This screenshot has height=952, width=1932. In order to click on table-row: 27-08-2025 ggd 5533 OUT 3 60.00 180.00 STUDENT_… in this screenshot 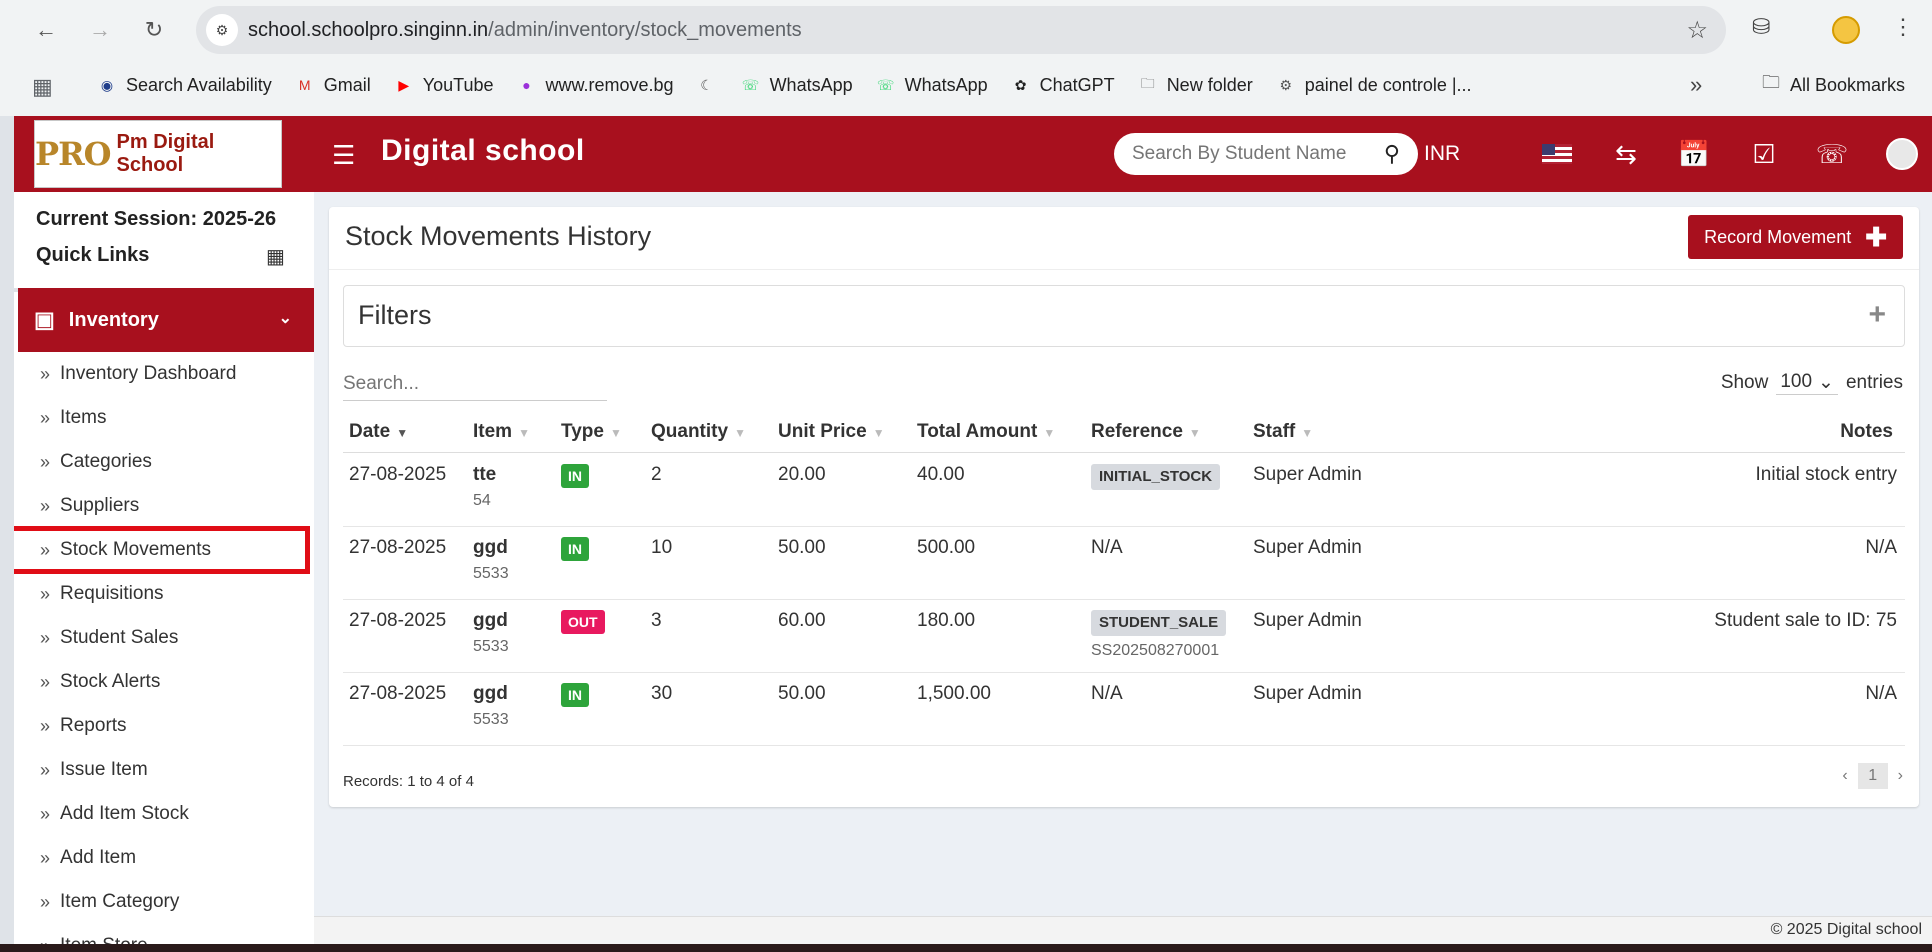, I will do `click(1124, 636)`.